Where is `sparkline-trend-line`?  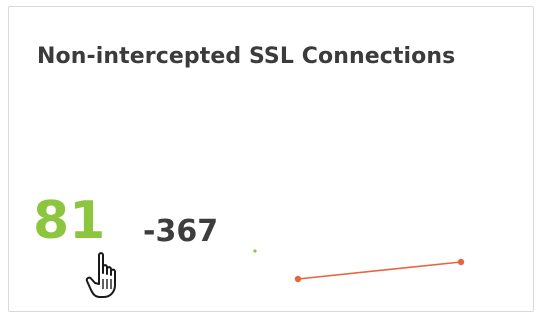
sparkline-trend-line is located at coordinates (379, 270).